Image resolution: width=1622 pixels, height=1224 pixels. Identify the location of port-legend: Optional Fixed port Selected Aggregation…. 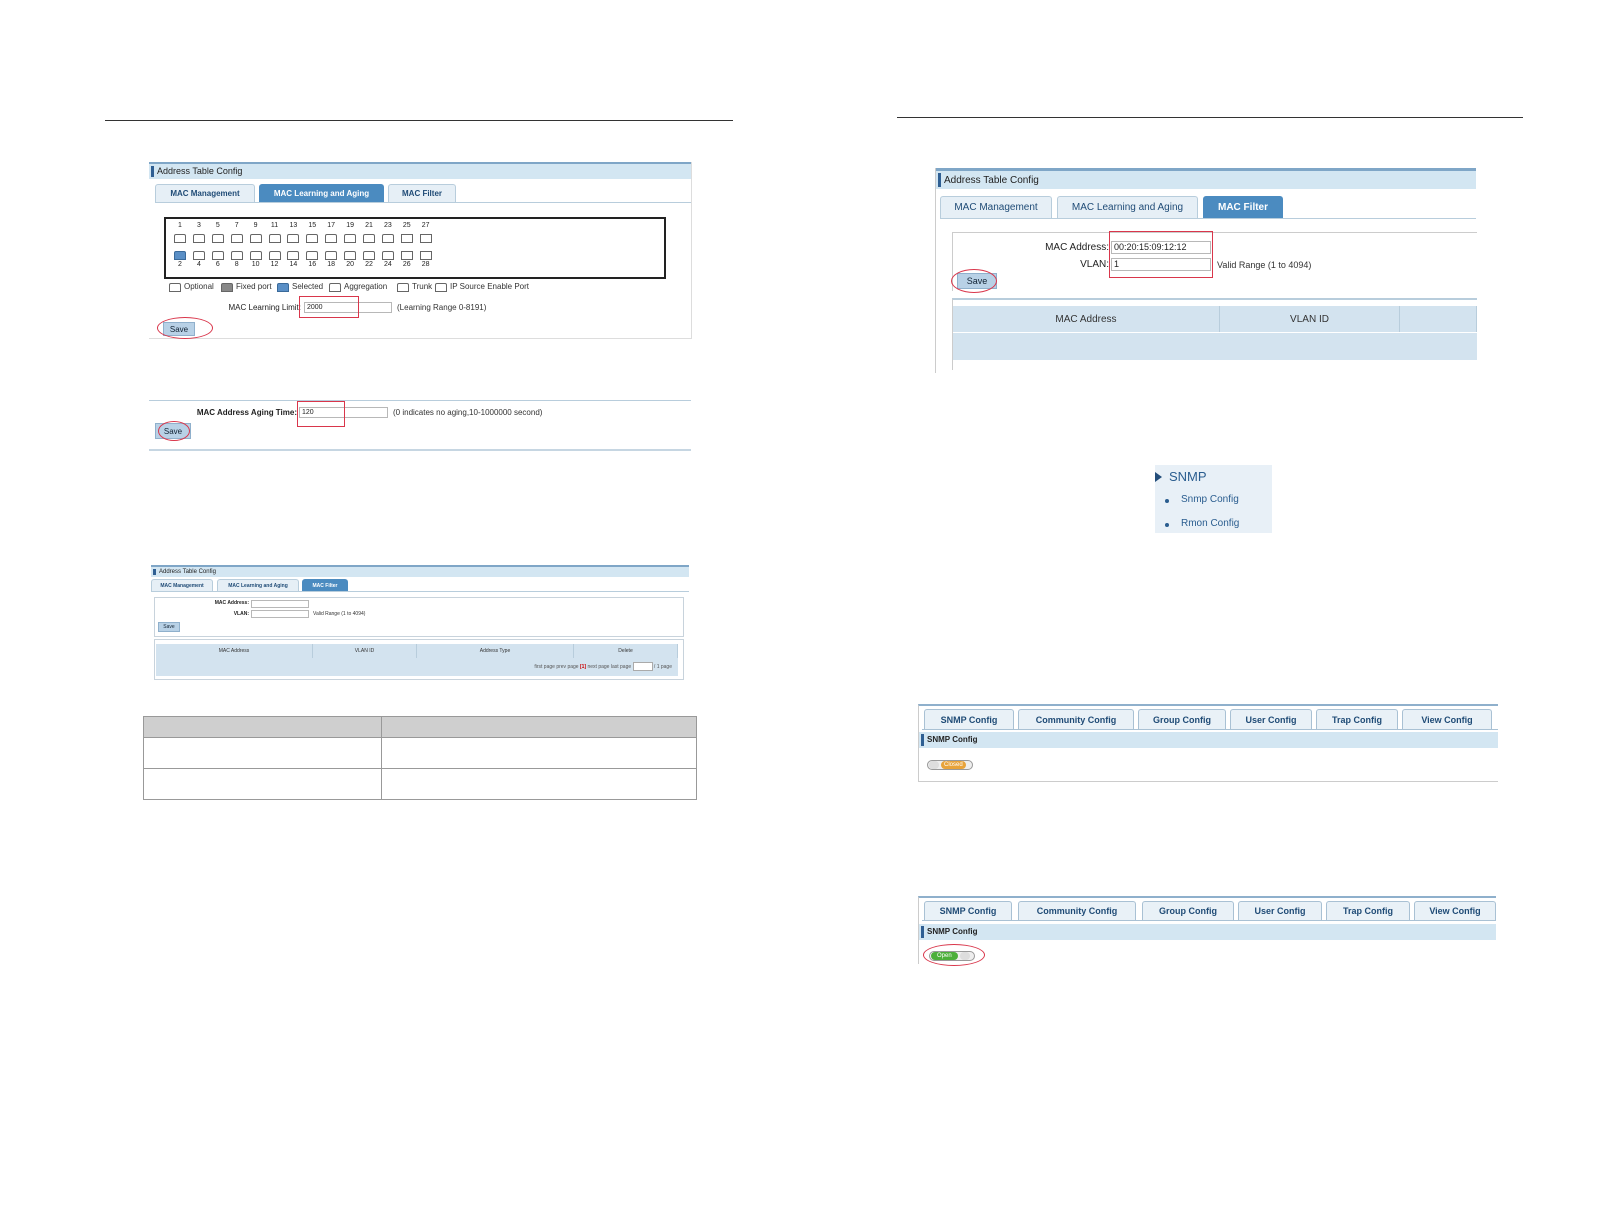
(419, 288).